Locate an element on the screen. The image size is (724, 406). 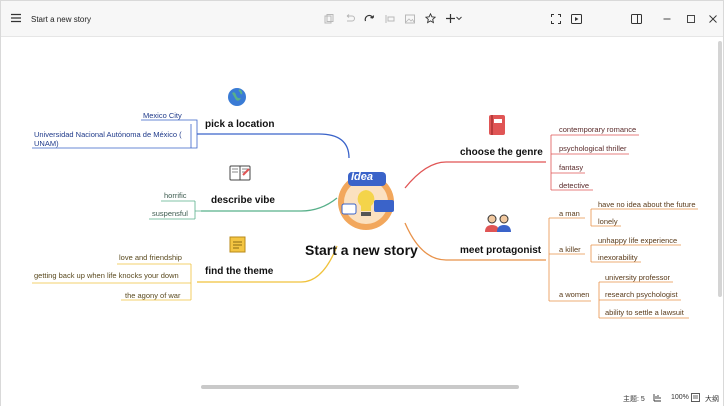
leaf-mexico-city: Mexico City is located at coordinates (162, 115).